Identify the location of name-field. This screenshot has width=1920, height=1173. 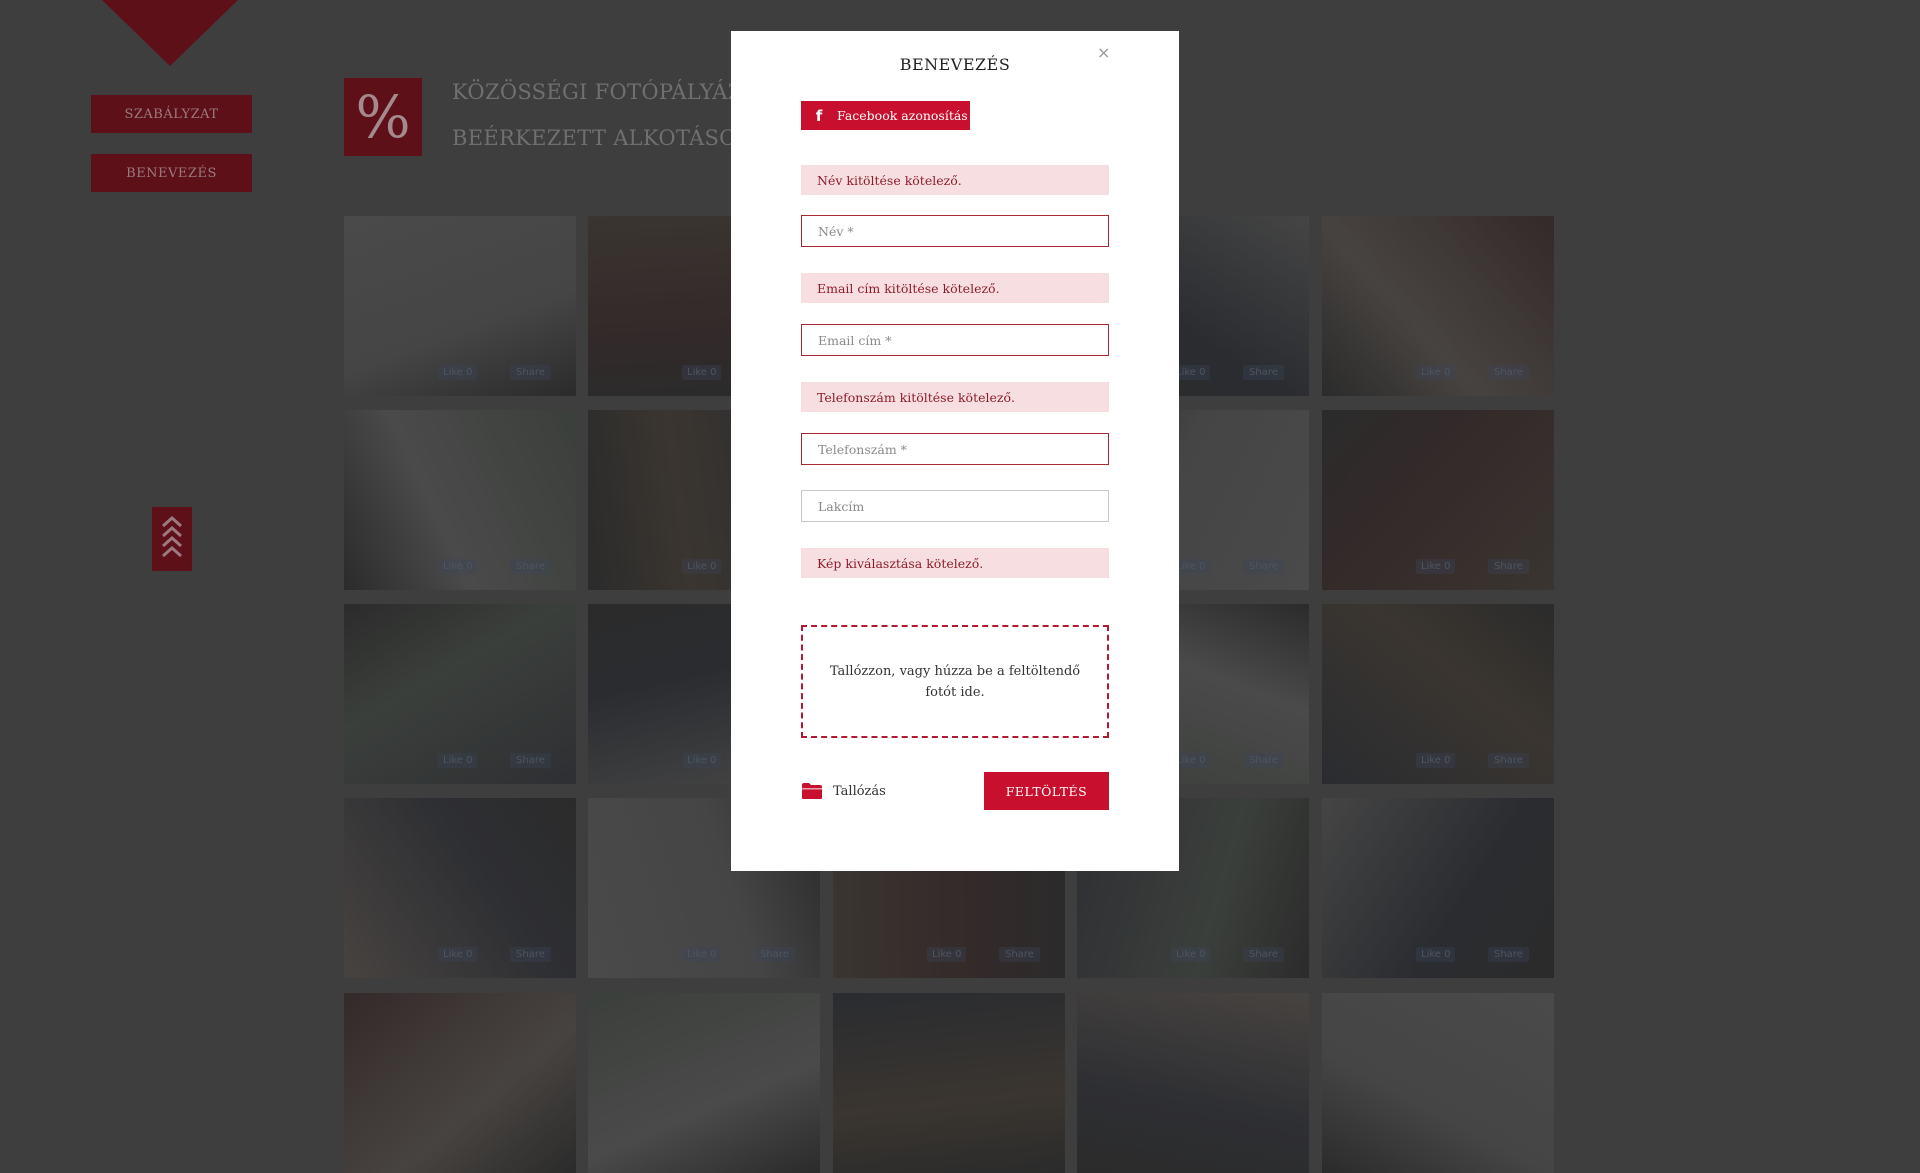
(955, 231).